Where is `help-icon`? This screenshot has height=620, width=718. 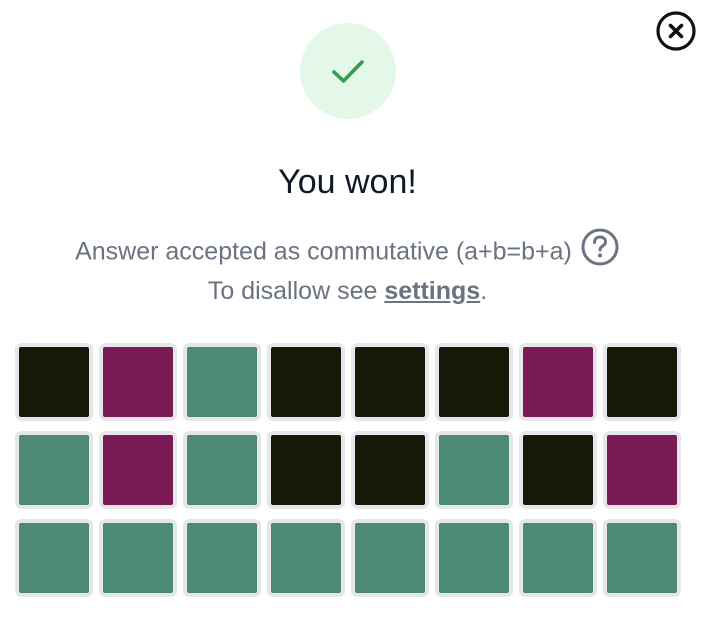
help-icon is located at coordinates (600, 247).